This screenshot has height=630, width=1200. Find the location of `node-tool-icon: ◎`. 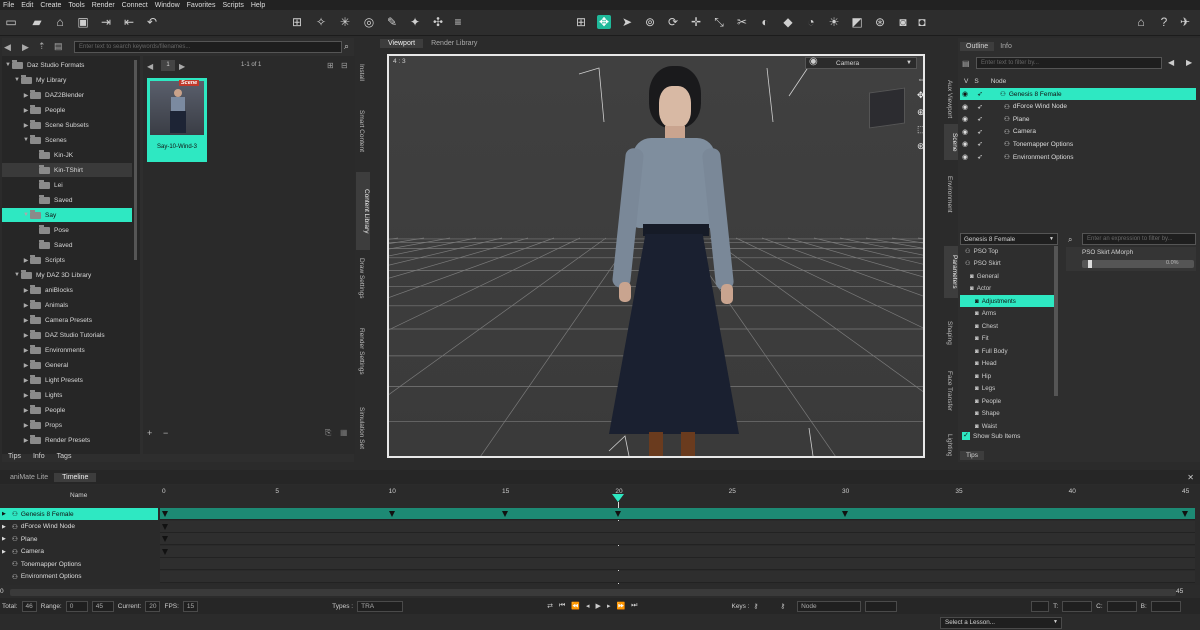

node-tool-icon: ◎ is located at coordinates (369, 22).